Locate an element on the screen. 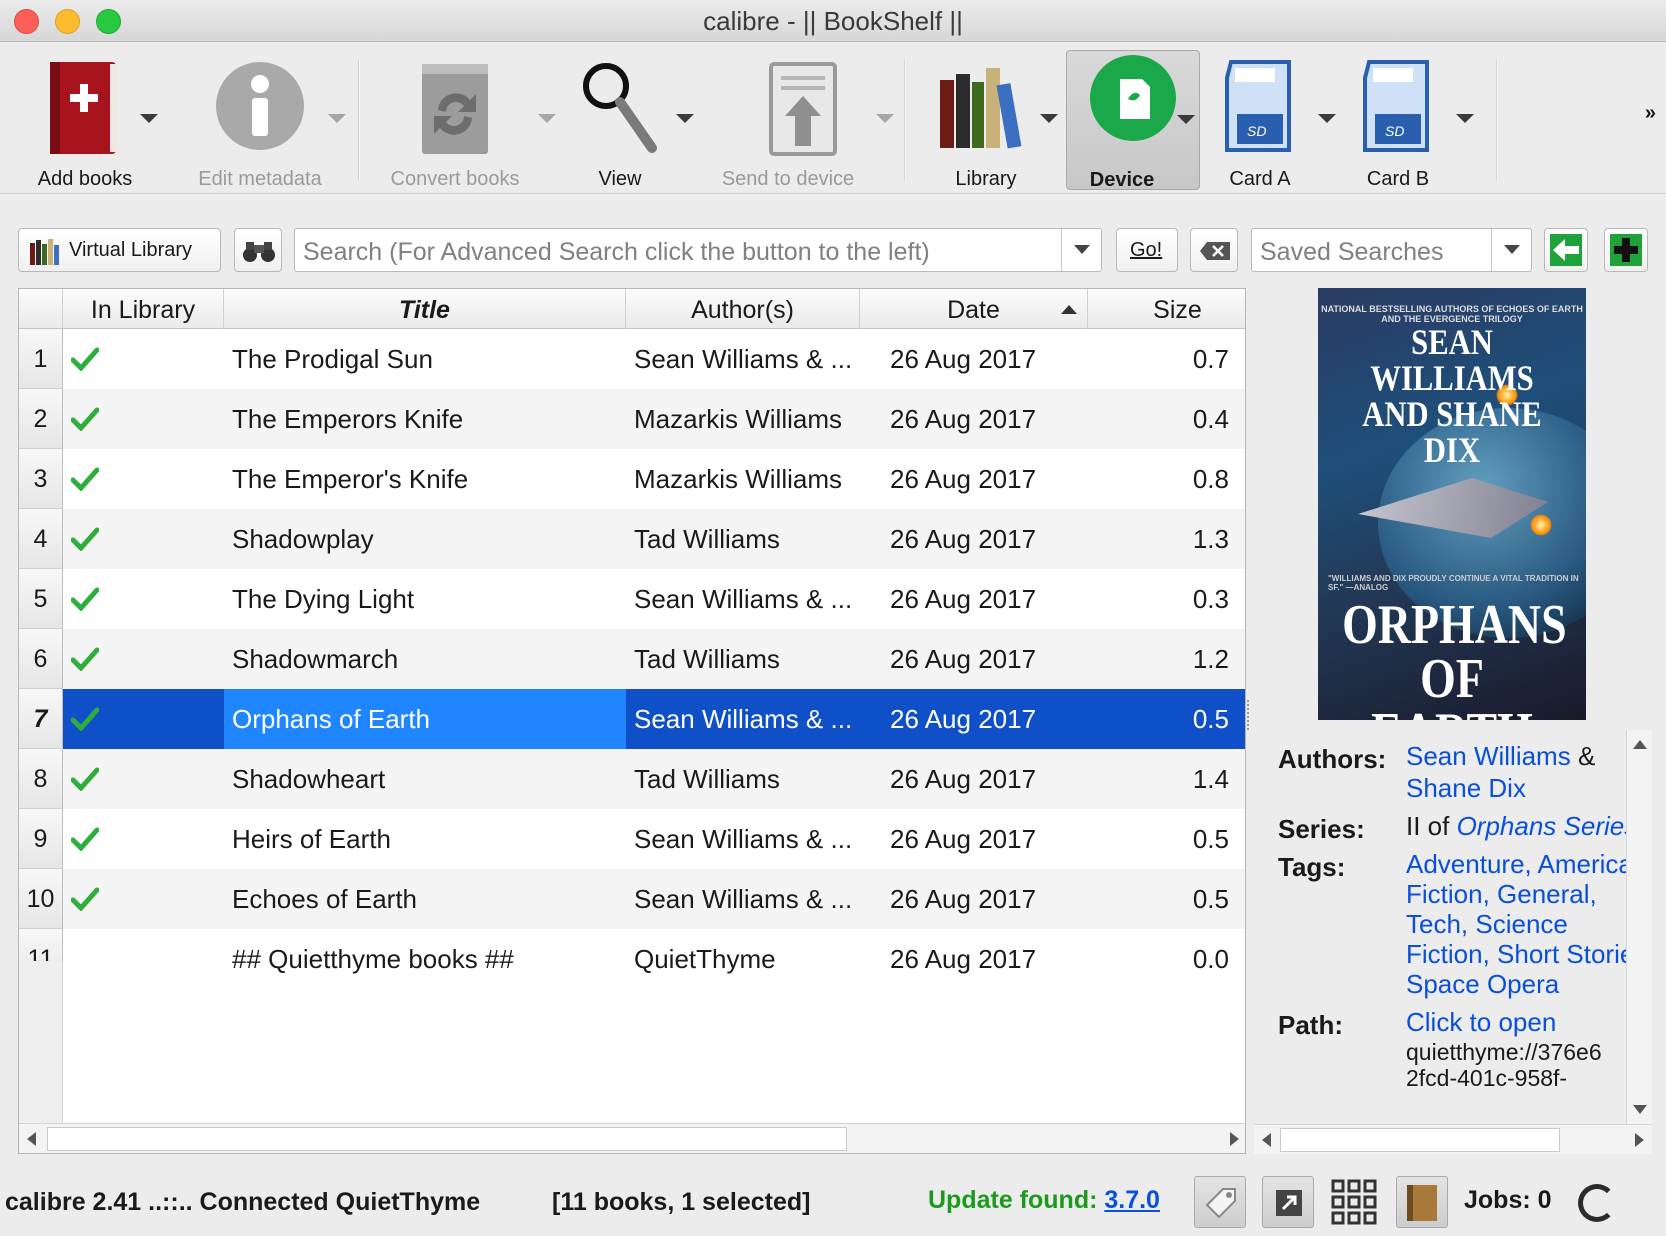 Image resolution: width=1666 pixels, height=1236 pixels. title-cell: The Emperors Knife is located at coordinates (425, 419).